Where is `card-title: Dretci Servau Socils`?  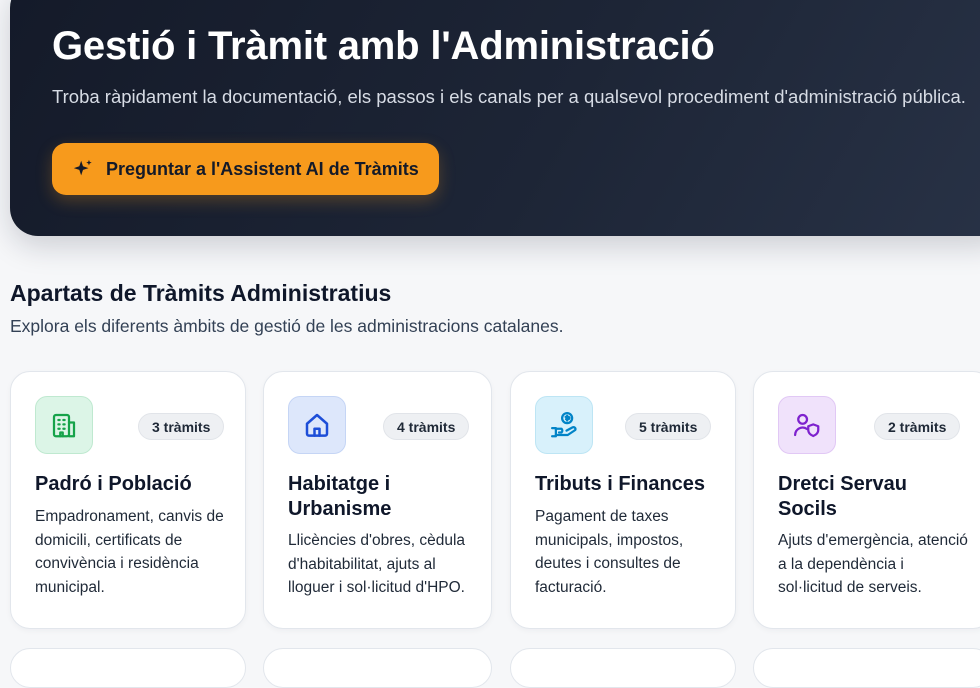
card-title: Dretci Servau Socils is located at coordinates (842, 496).